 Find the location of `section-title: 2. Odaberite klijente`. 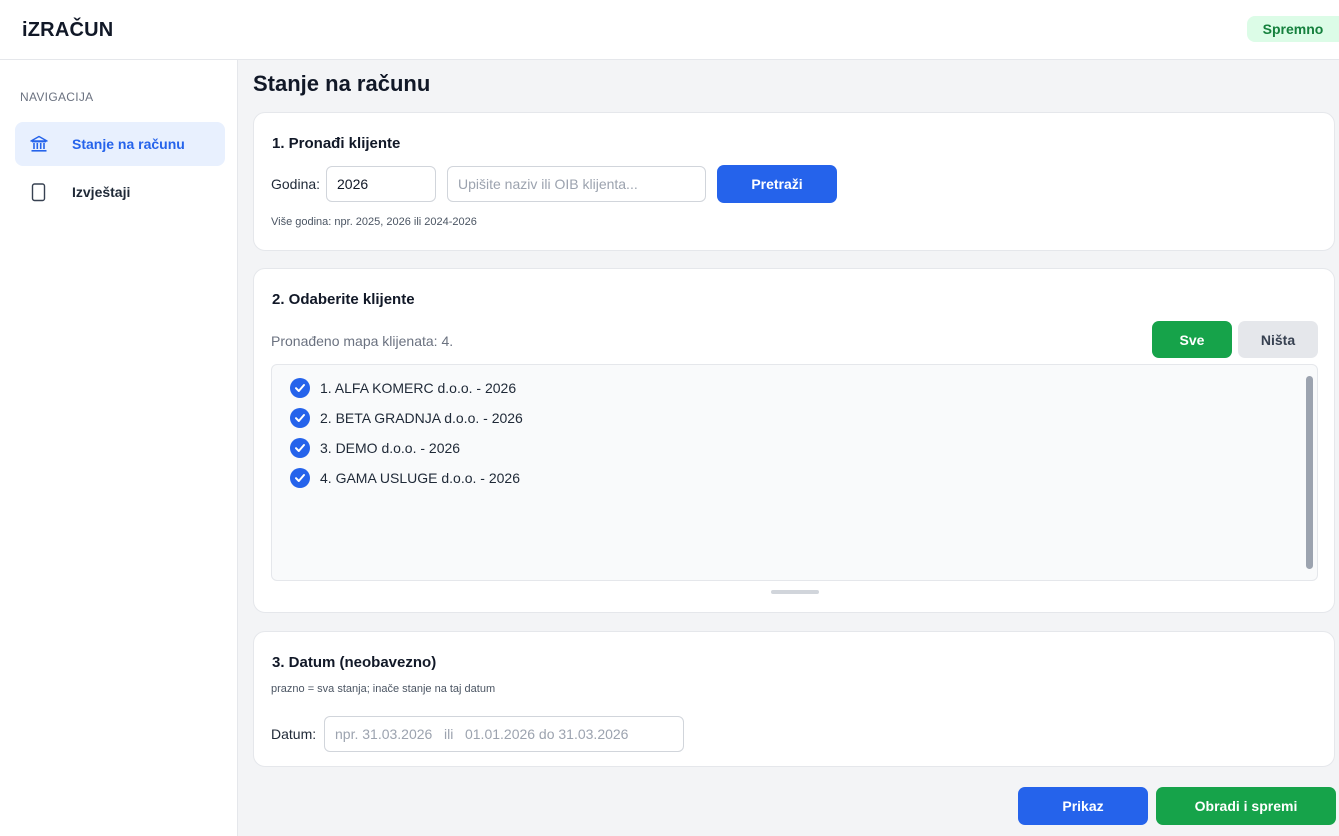

section-title: 2. Odaberite klijente is located at coordinates (343, 299).